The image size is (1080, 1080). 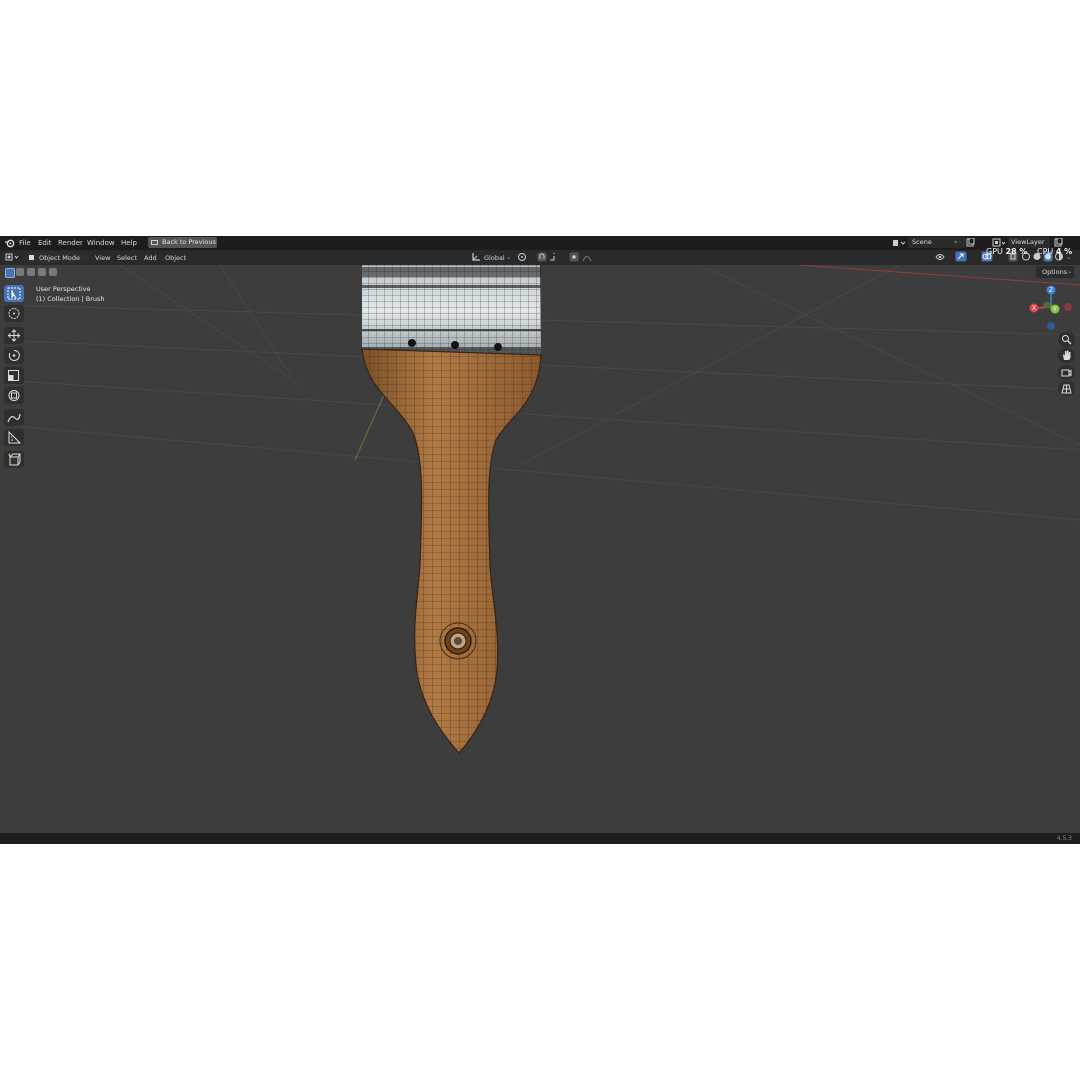 What do you see at coordinates (1066, 372) in the screenshot?
I see `camera-view-button` at bounding box center [1066, 372].